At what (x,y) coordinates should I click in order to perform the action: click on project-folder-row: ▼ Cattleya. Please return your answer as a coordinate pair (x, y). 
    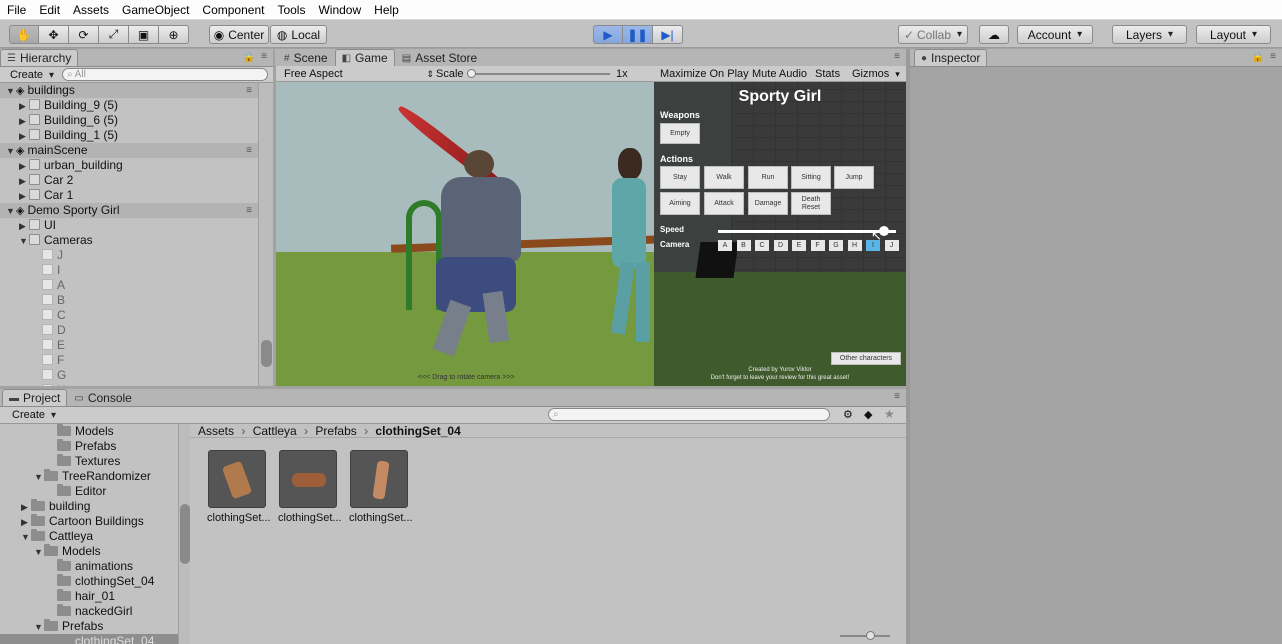
    Looking at the image, I should click on (89, 536).